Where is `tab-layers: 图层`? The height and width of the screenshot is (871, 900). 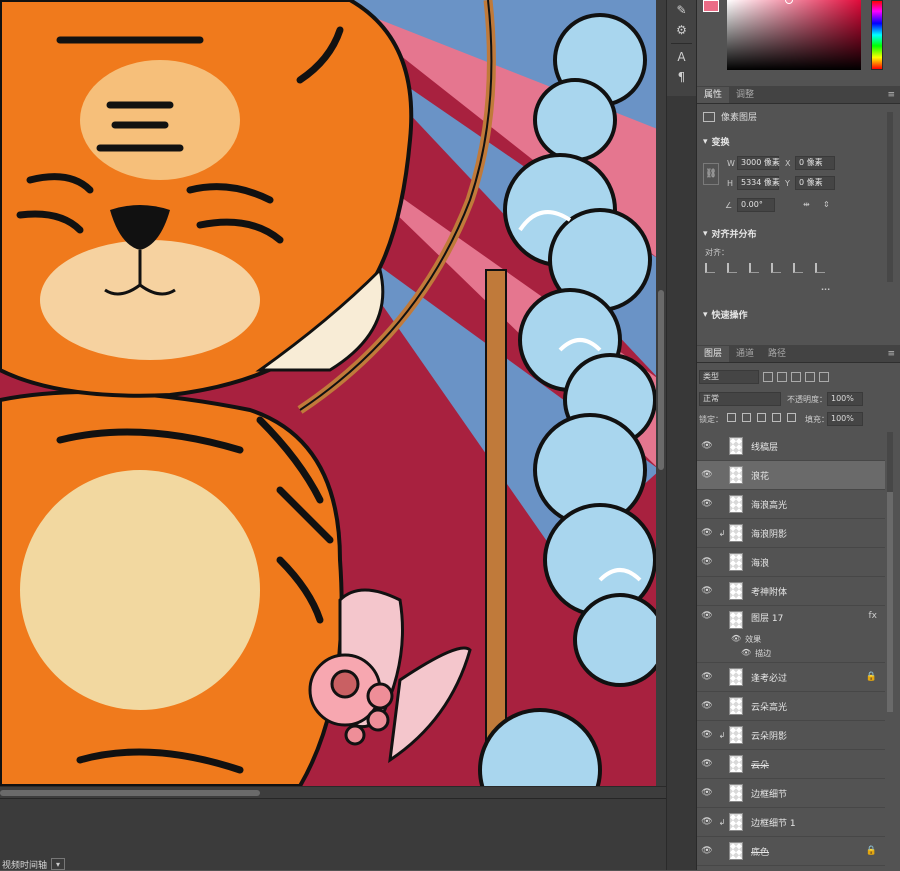
tab-layers: 图层 is located at coordinates (713, 354).